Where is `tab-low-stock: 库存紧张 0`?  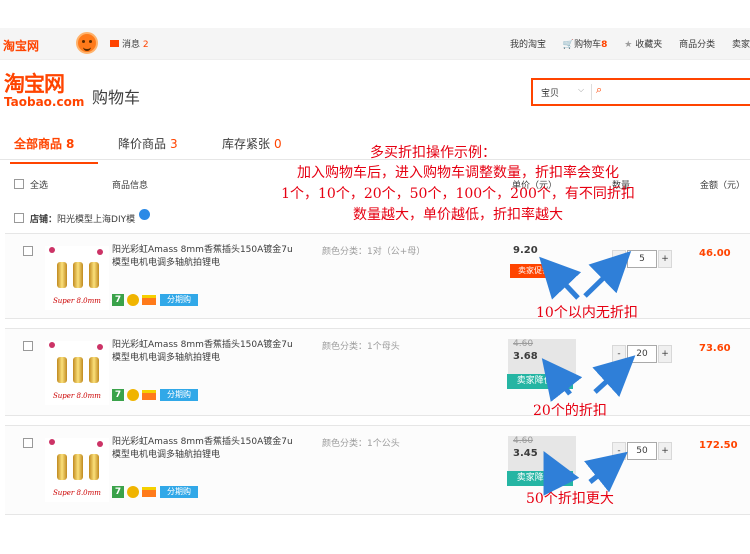 tab-low-stock: 库存紧张 0 is located at coordinates (252, 143).